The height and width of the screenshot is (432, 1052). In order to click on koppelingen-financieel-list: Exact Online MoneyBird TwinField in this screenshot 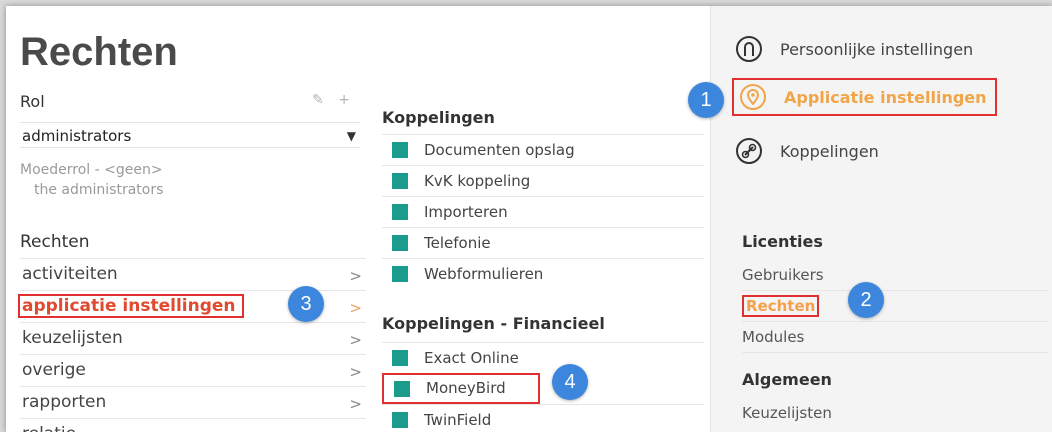, I will do `click(543, 387)`.